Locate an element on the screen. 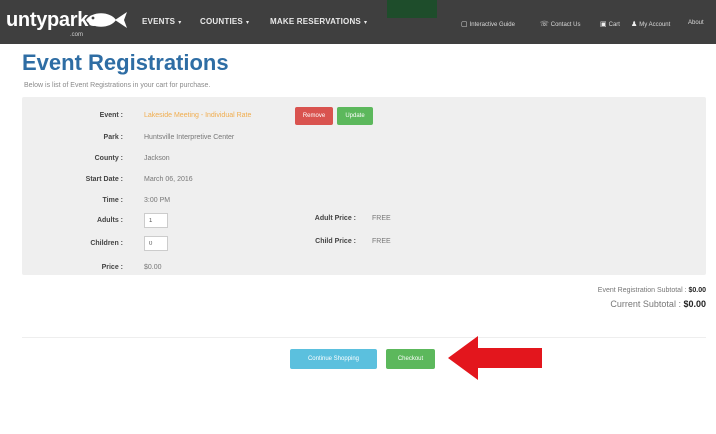 This screenshot has height=434, width=716. continue-shopping-button: Continue Shopping is located at coordinates (333, 359).